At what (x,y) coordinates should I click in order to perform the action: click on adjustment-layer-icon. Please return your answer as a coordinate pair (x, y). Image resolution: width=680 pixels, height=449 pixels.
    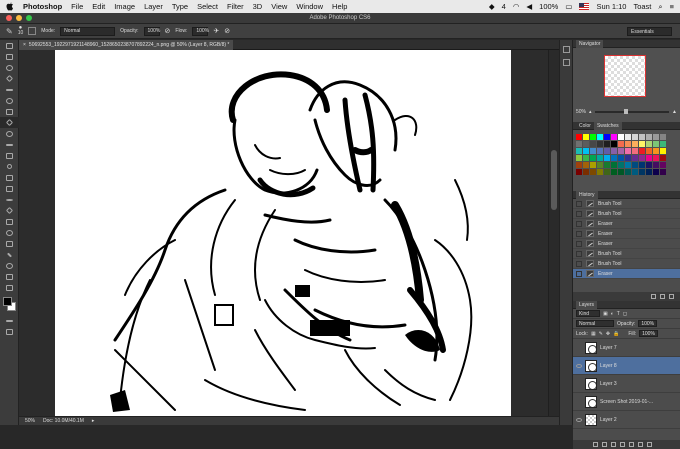
    Looking at the image, I should click on (622, 444).